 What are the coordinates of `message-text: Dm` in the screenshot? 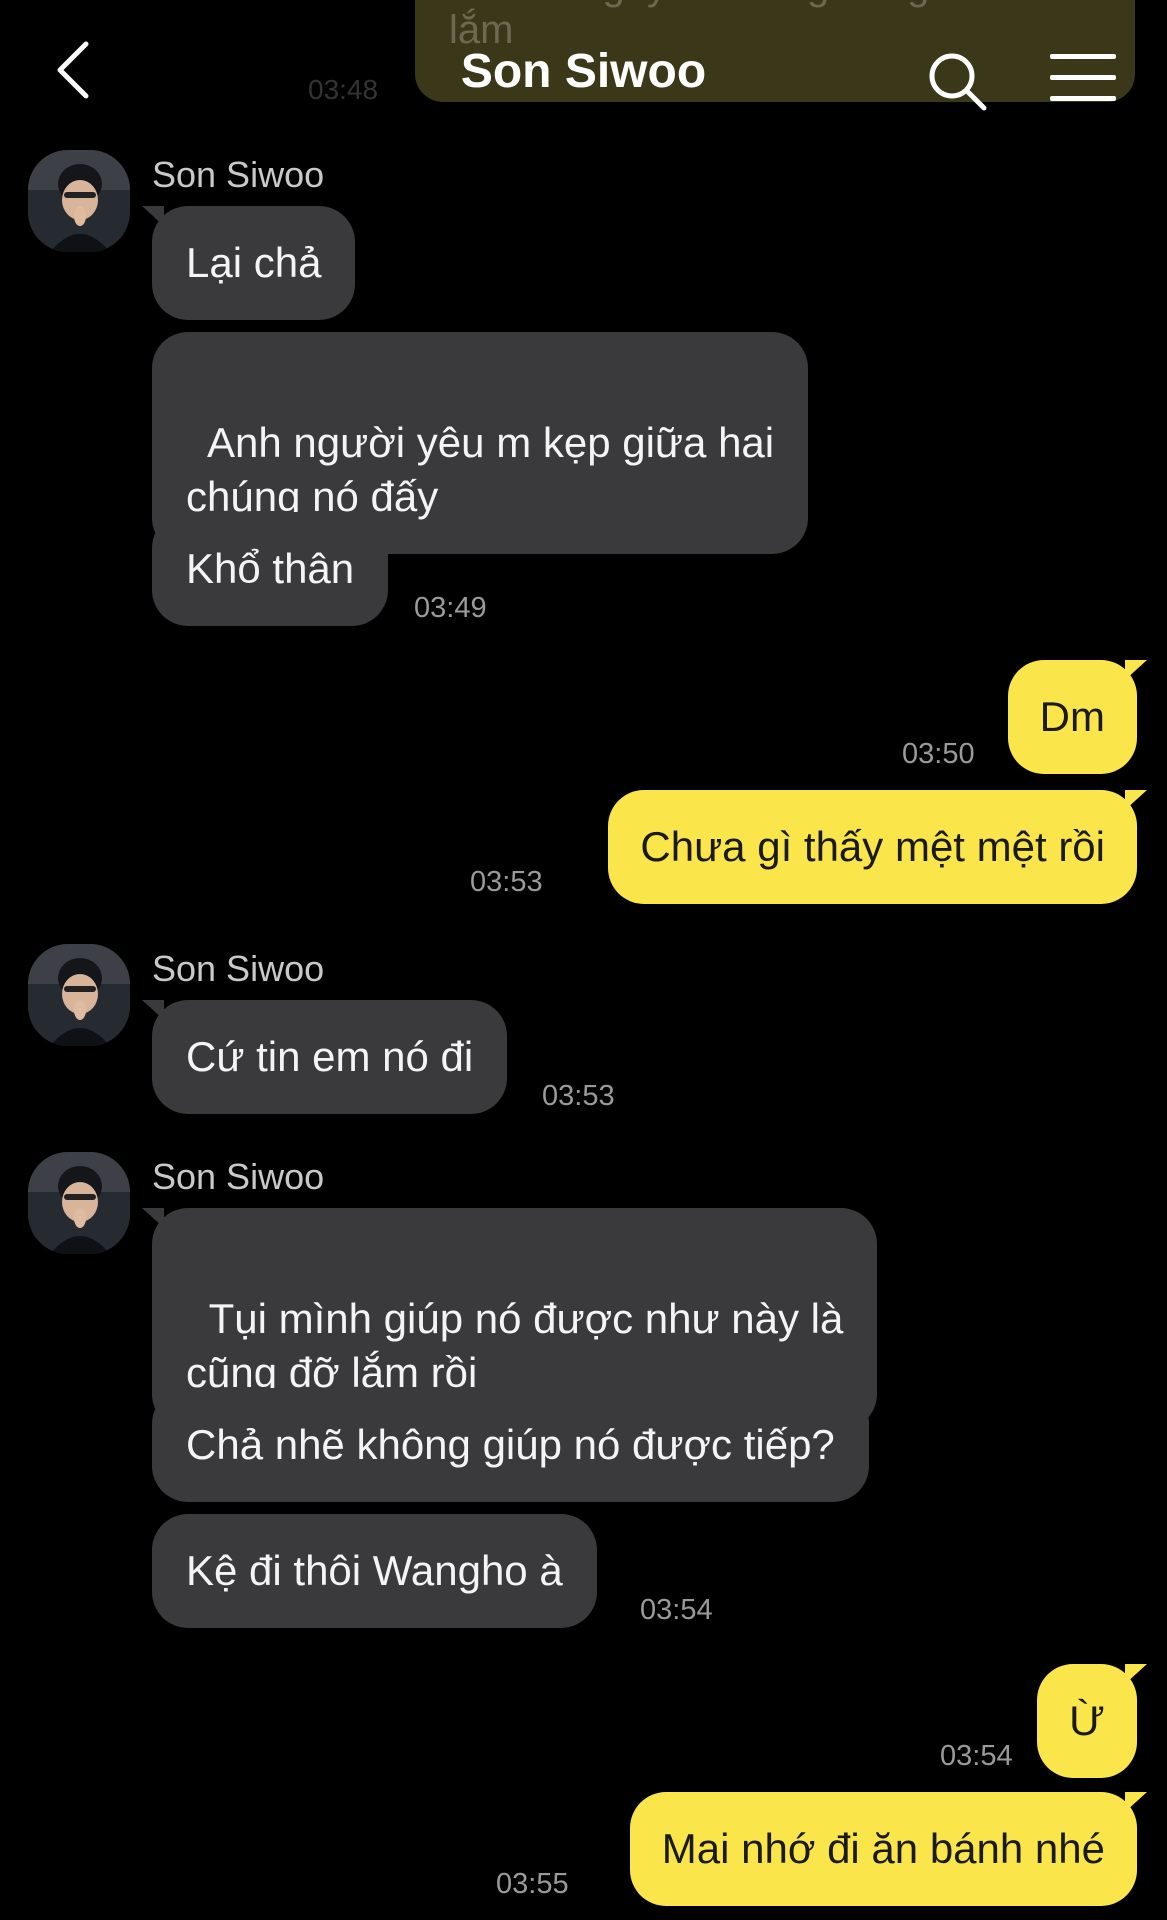 It's located at (1072, 716).